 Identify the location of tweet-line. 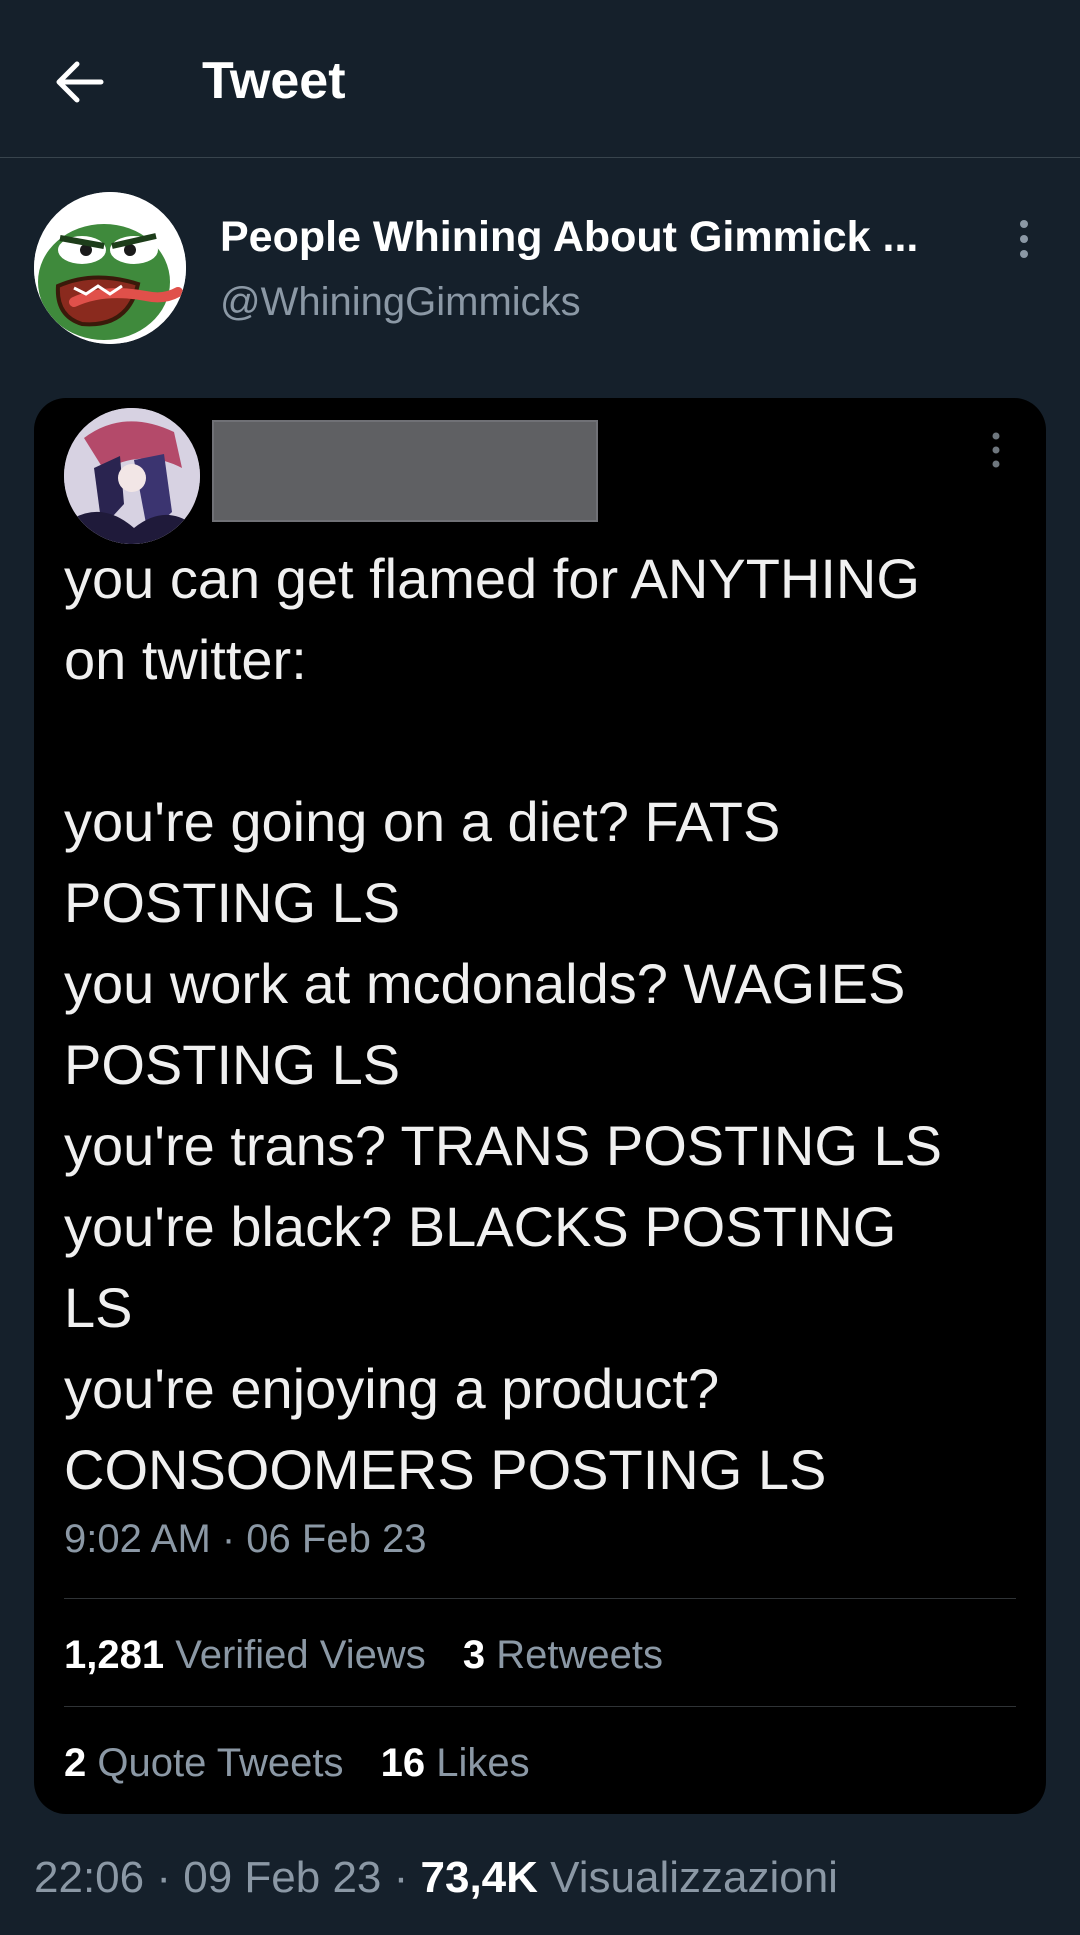
(549, 740).